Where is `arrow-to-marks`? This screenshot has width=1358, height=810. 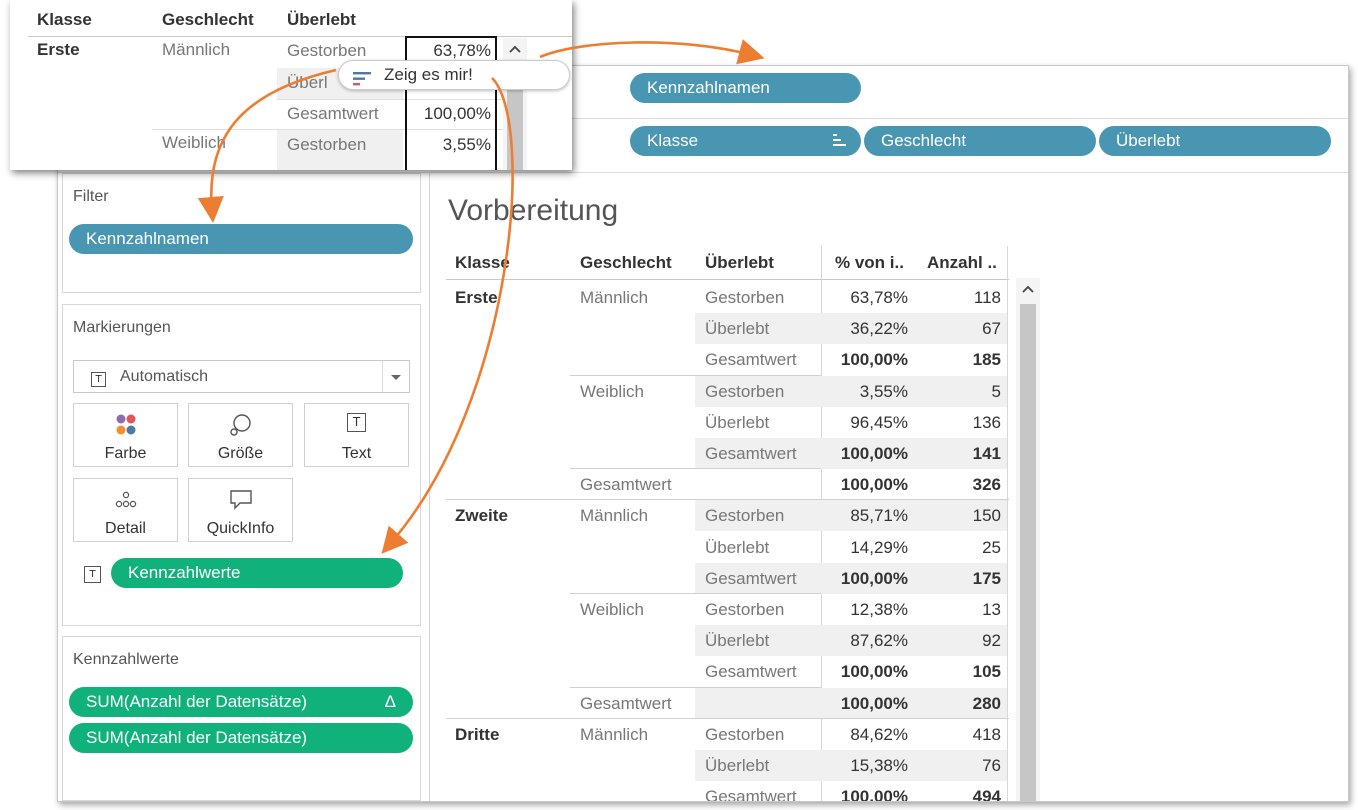 arrow-to-marks is located at coordinates (447, 315).